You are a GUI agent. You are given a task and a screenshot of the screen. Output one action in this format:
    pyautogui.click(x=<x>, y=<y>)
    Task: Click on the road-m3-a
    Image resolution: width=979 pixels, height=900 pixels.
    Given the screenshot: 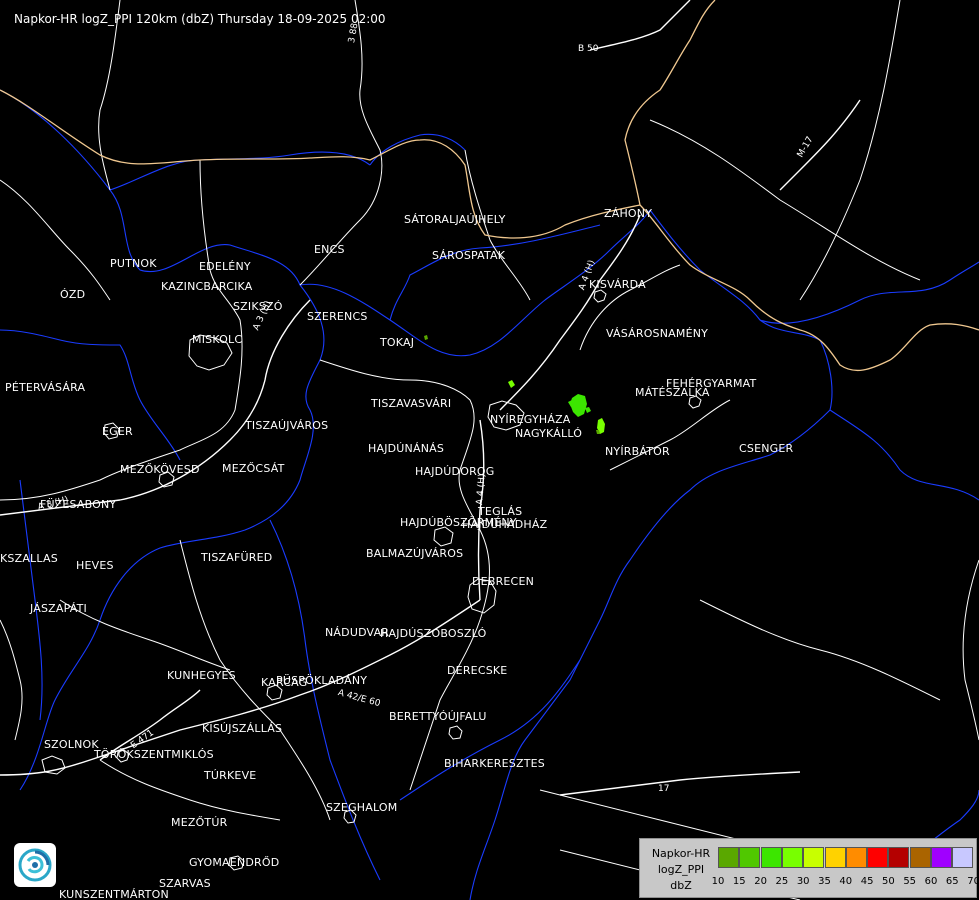 What is the action you would take?
    pyautogui.click(x=155, y=407)
    